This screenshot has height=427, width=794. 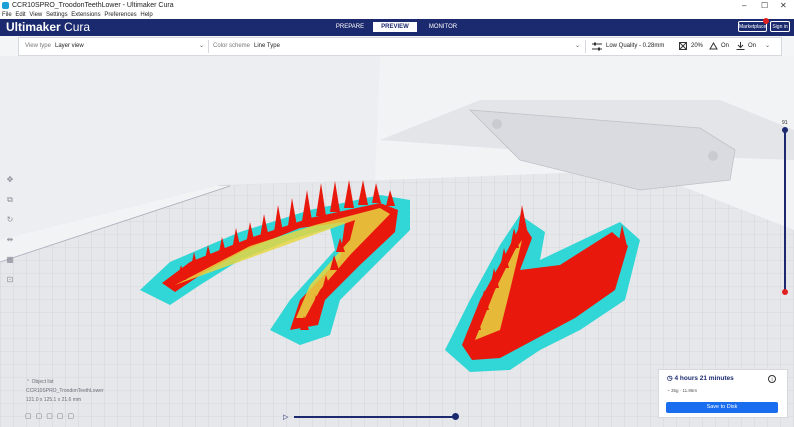 What do you see at coordinates (766, 21) in the screenshot?
I see `notification-badge` at bounding box center [766, 21].